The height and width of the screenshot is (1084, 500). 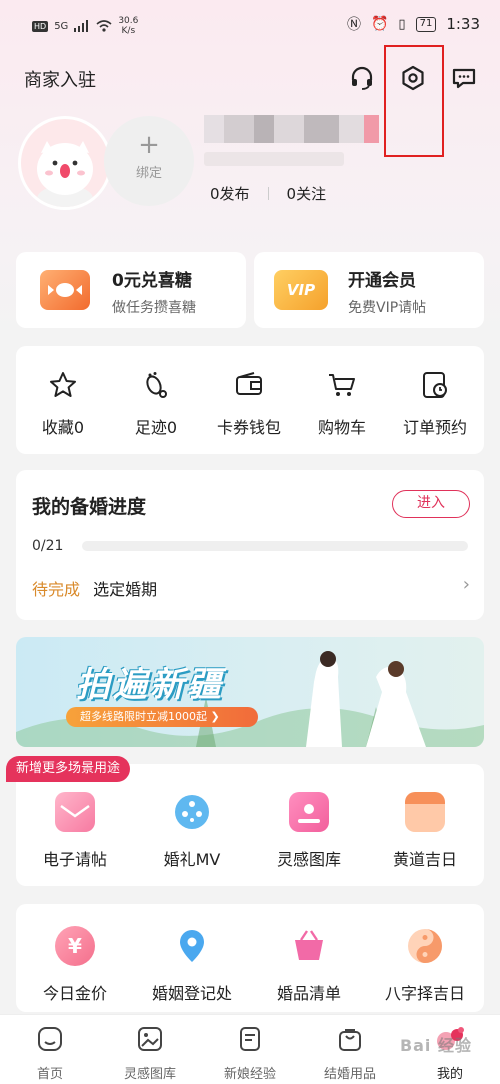 What do you see at coordinates (74, 859) in the screenshot?
I see `invitation-label: 电子请帖` at bounding box center [74, 859].